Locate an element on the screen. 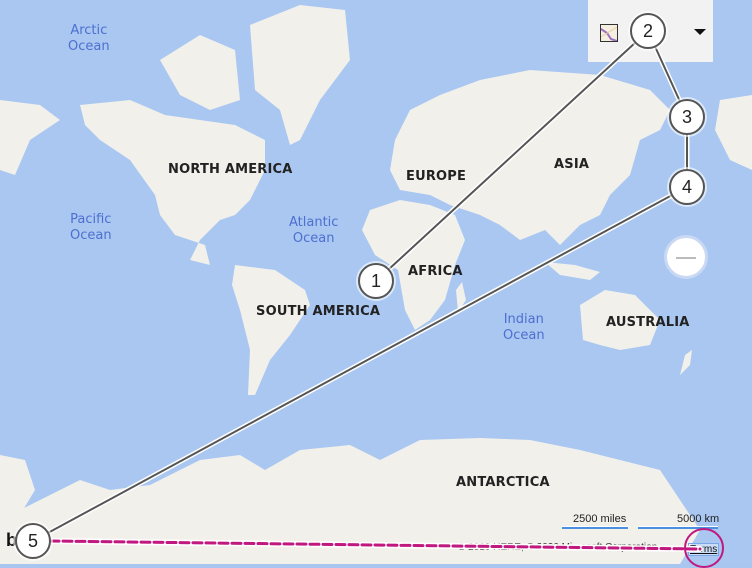  scale-miles-bar is located at coordinates (595, 527).